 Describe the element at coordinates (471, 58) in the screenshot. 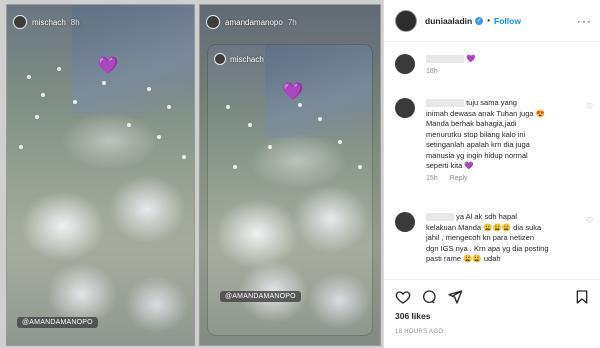

I see `comment-text: 💜` at that location.